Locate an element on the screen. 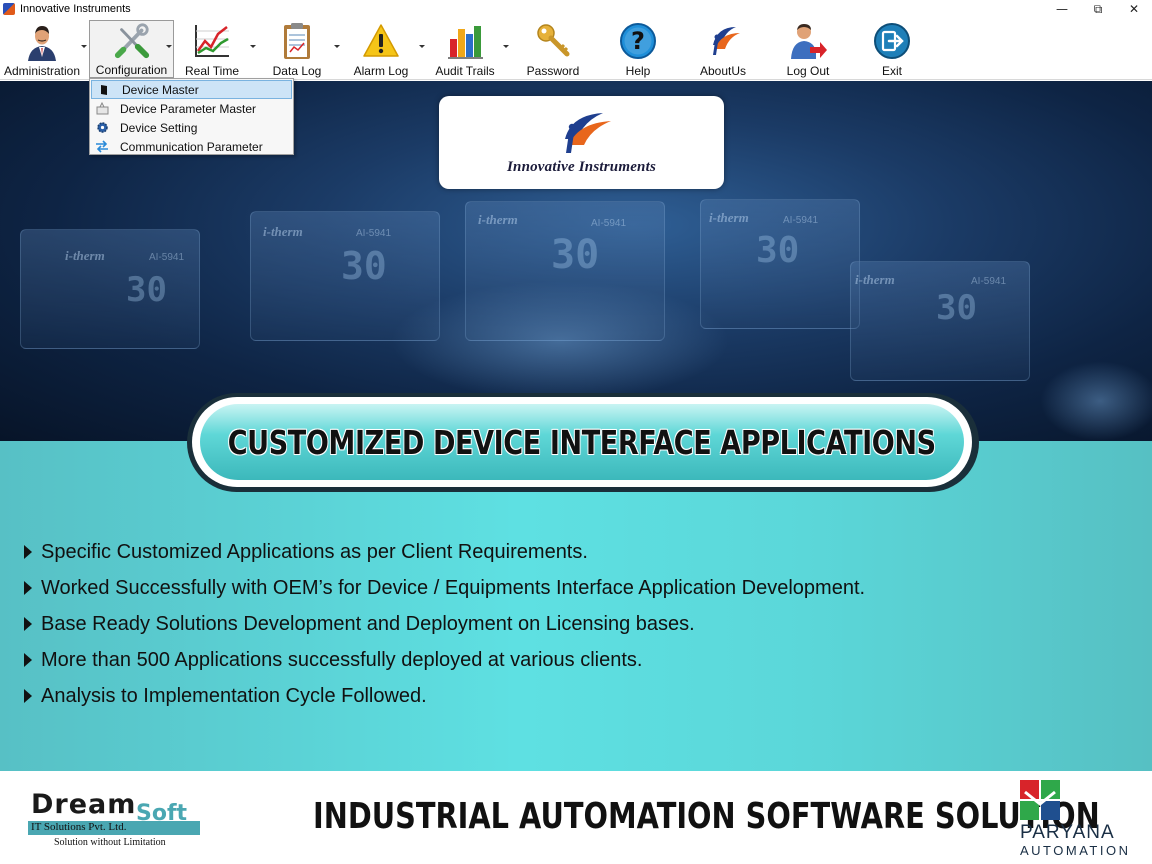 The width and height of the screenshot is (1152, 864). window-title: Innovative Instruments is located at coordinates (75, 9).